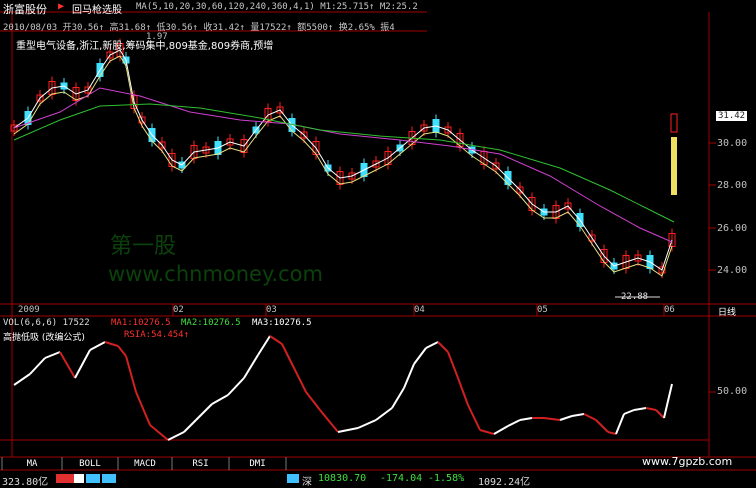  What do you see at coordinates (732, 270) in the screenshot?
I see `price-tick-24: 24.00` at bounding box center [732, 270].